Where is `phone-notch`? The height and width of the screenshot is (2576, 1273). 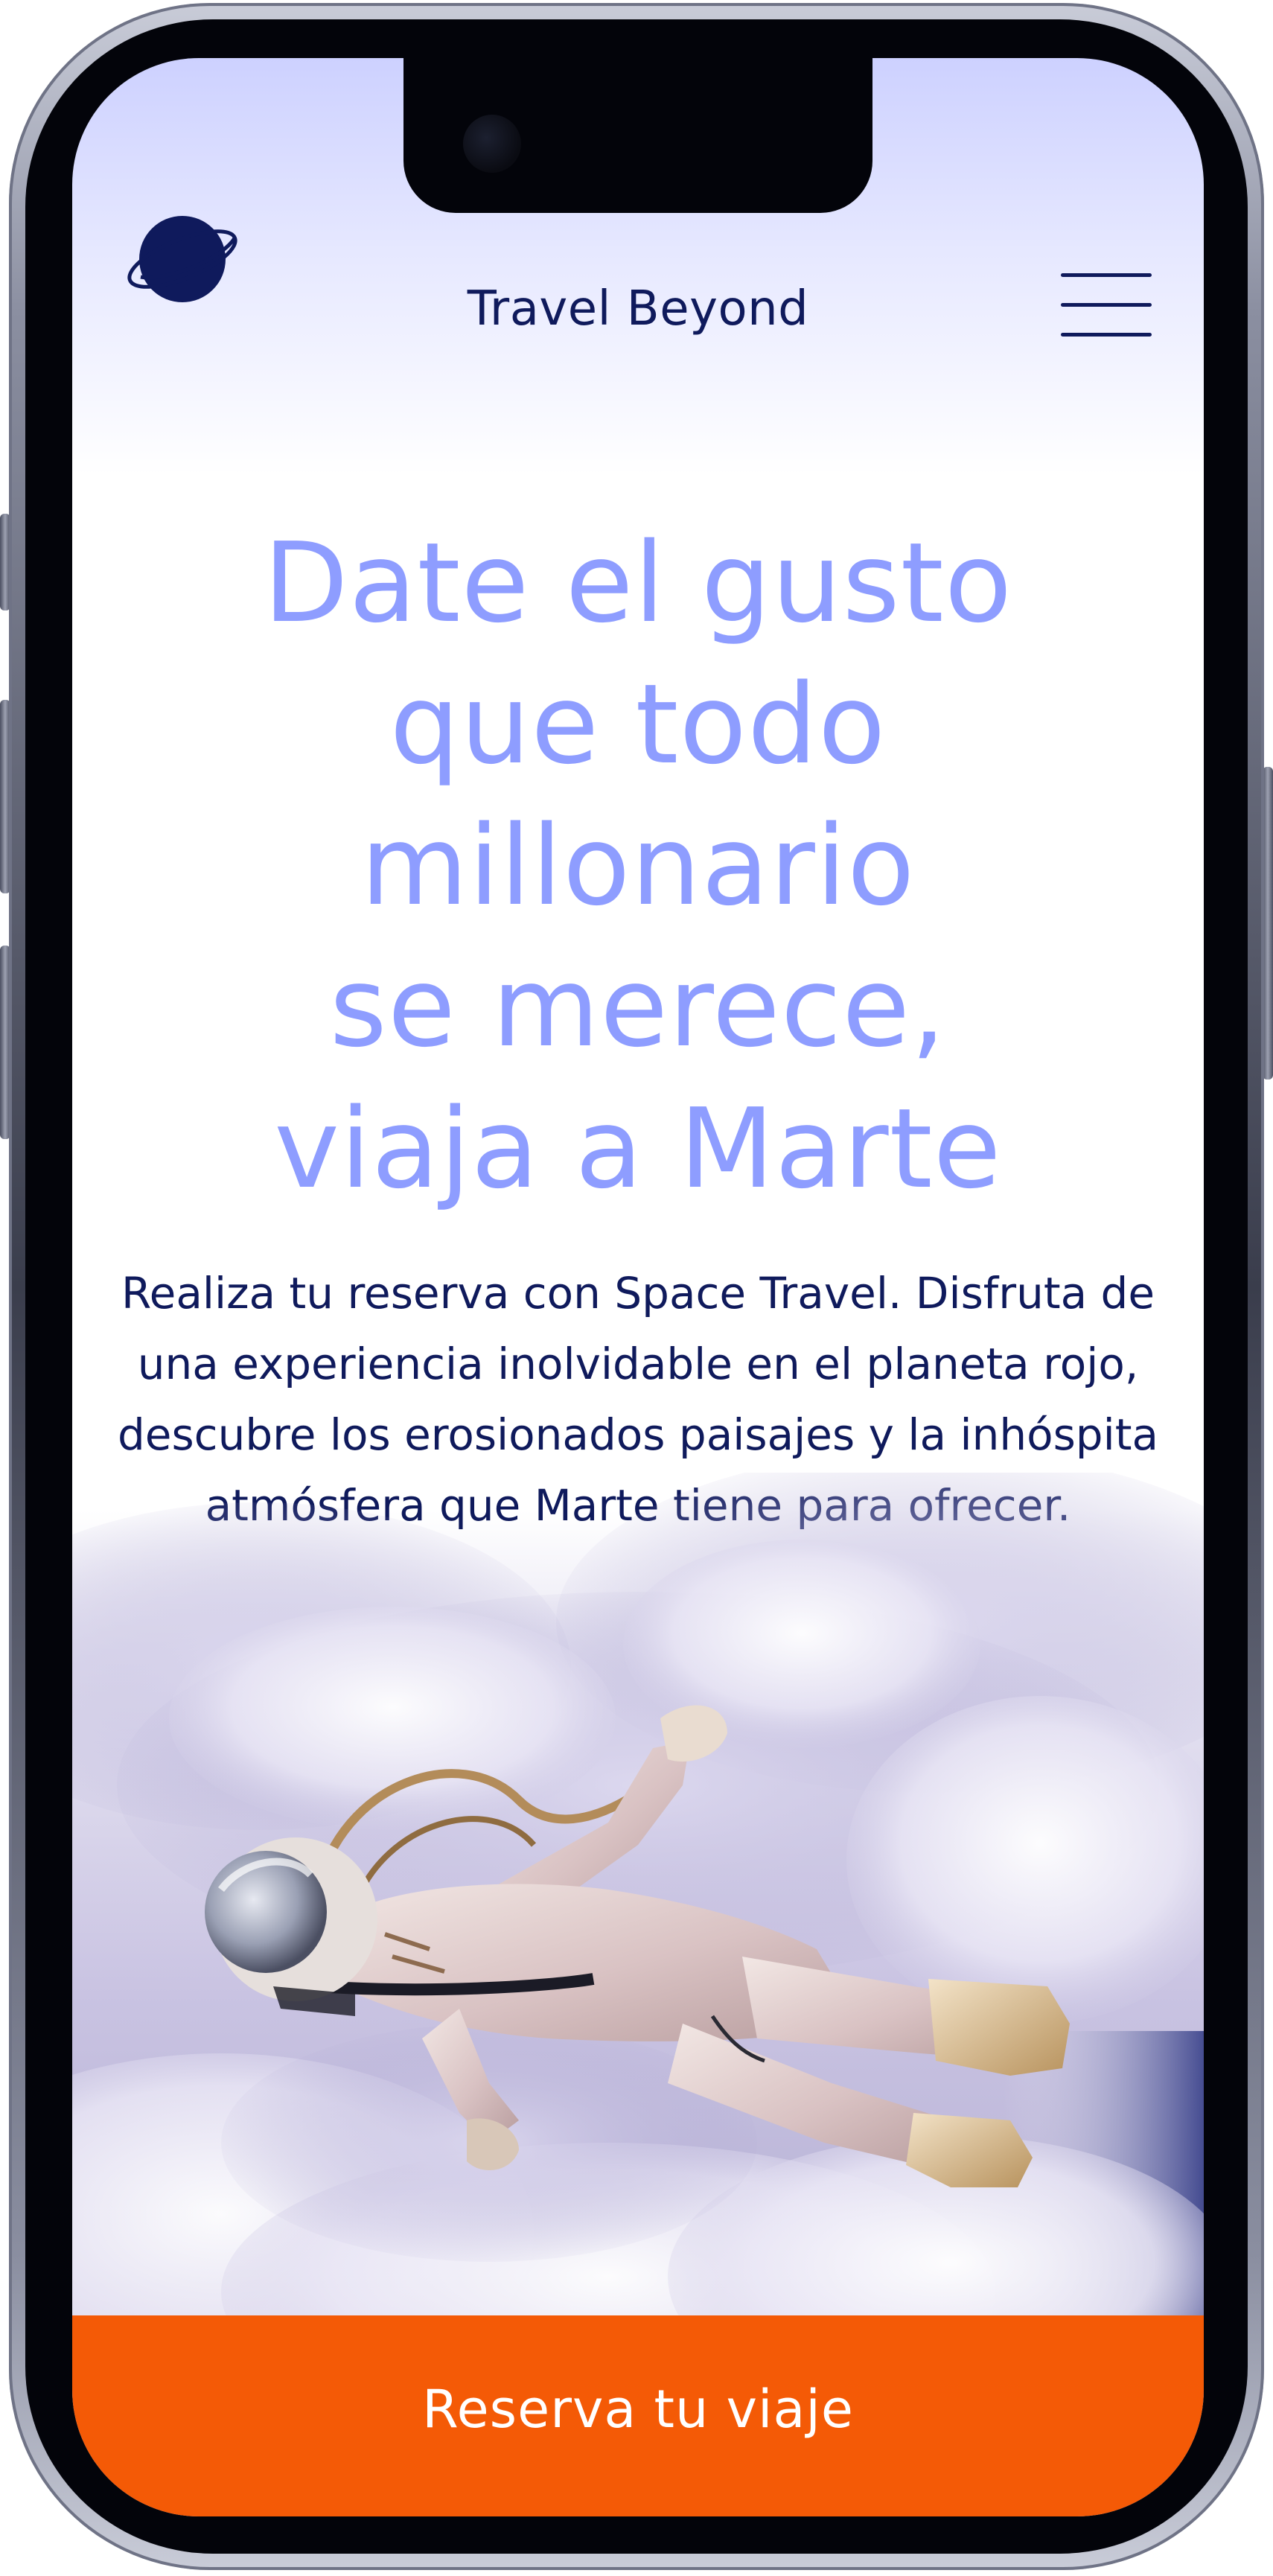
phone-notch is located at coordinates (638, 135).